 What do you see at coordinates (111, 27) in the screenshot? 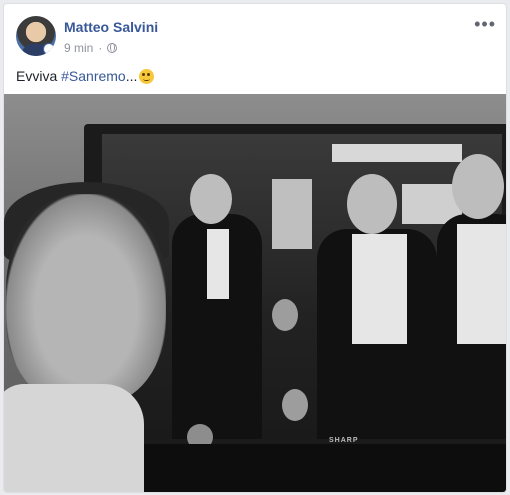
I see `author-name: Matteo Salvini` at bounding box center [111, 27].